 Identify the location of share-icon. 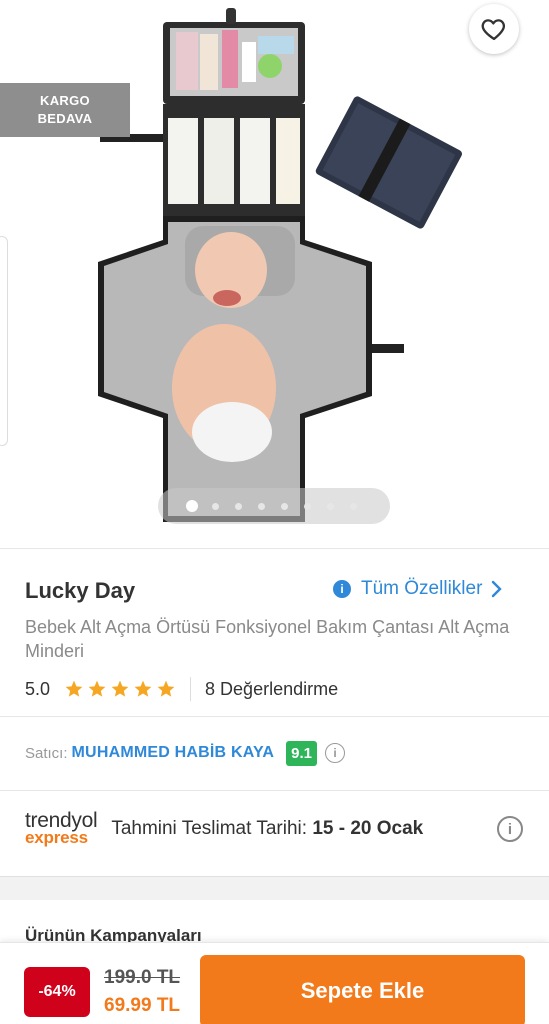
(416, 30).